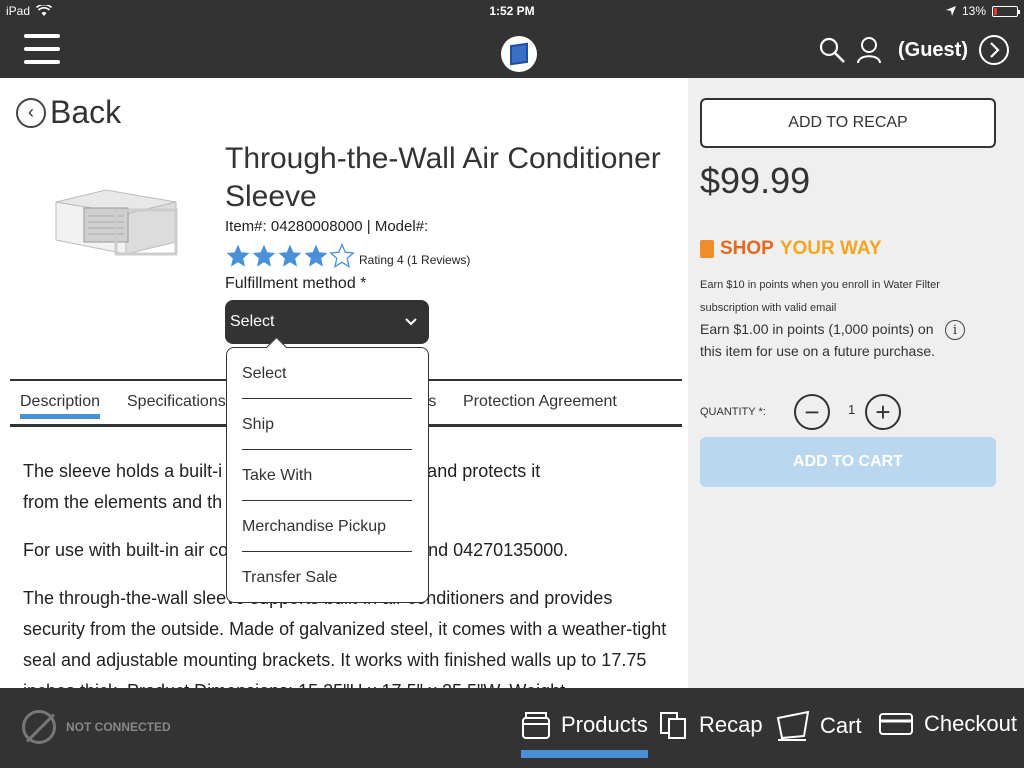 This screenshot has width=1024, height=768. What do you see at coordinates (327, 577) in the screenshot?
I see `option-transfer-sale: Transfer Sale` at bounding box center [327, 577].